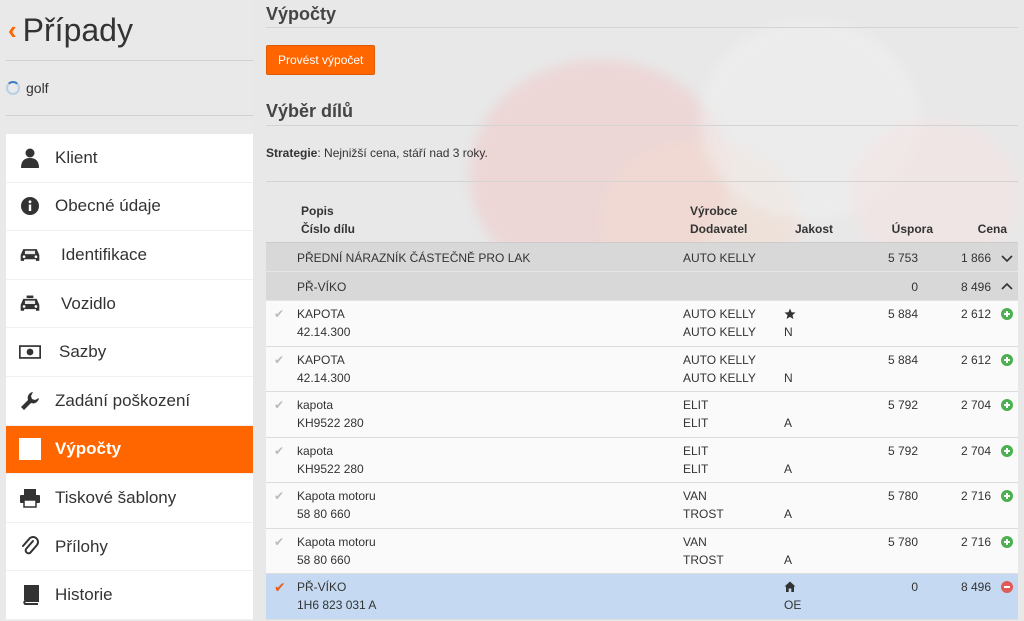 The height and width of the screenshot is (621, 1024). What do you see at coordinates (77, 29) in the screenshot?
I see `sidebar-title: Případy` at bounding box center [77, 29].